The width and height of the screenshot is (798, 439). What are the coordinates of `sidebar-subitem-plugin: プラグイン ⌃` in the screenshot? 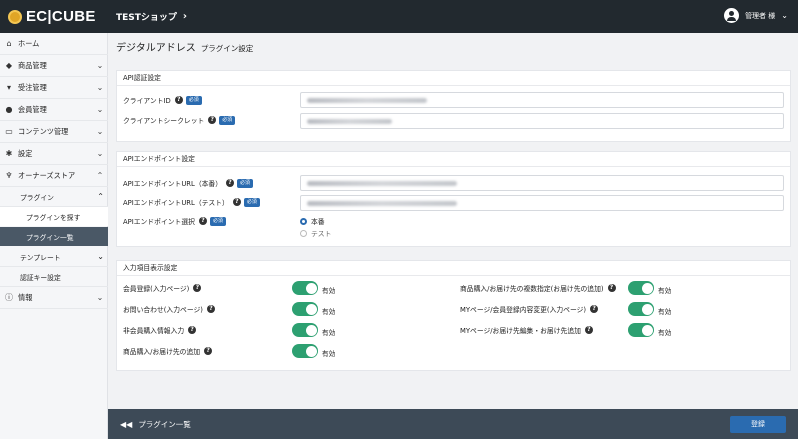 It's located at (54, 197).